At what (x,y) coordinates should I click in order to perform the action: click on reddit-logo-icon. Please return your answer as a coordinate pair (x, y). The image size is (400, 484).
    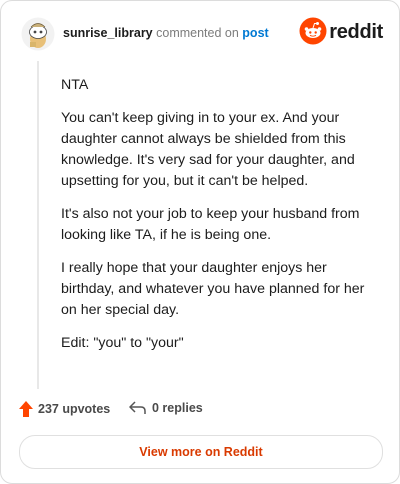
    Looking at the image, I should click on (313, 31).